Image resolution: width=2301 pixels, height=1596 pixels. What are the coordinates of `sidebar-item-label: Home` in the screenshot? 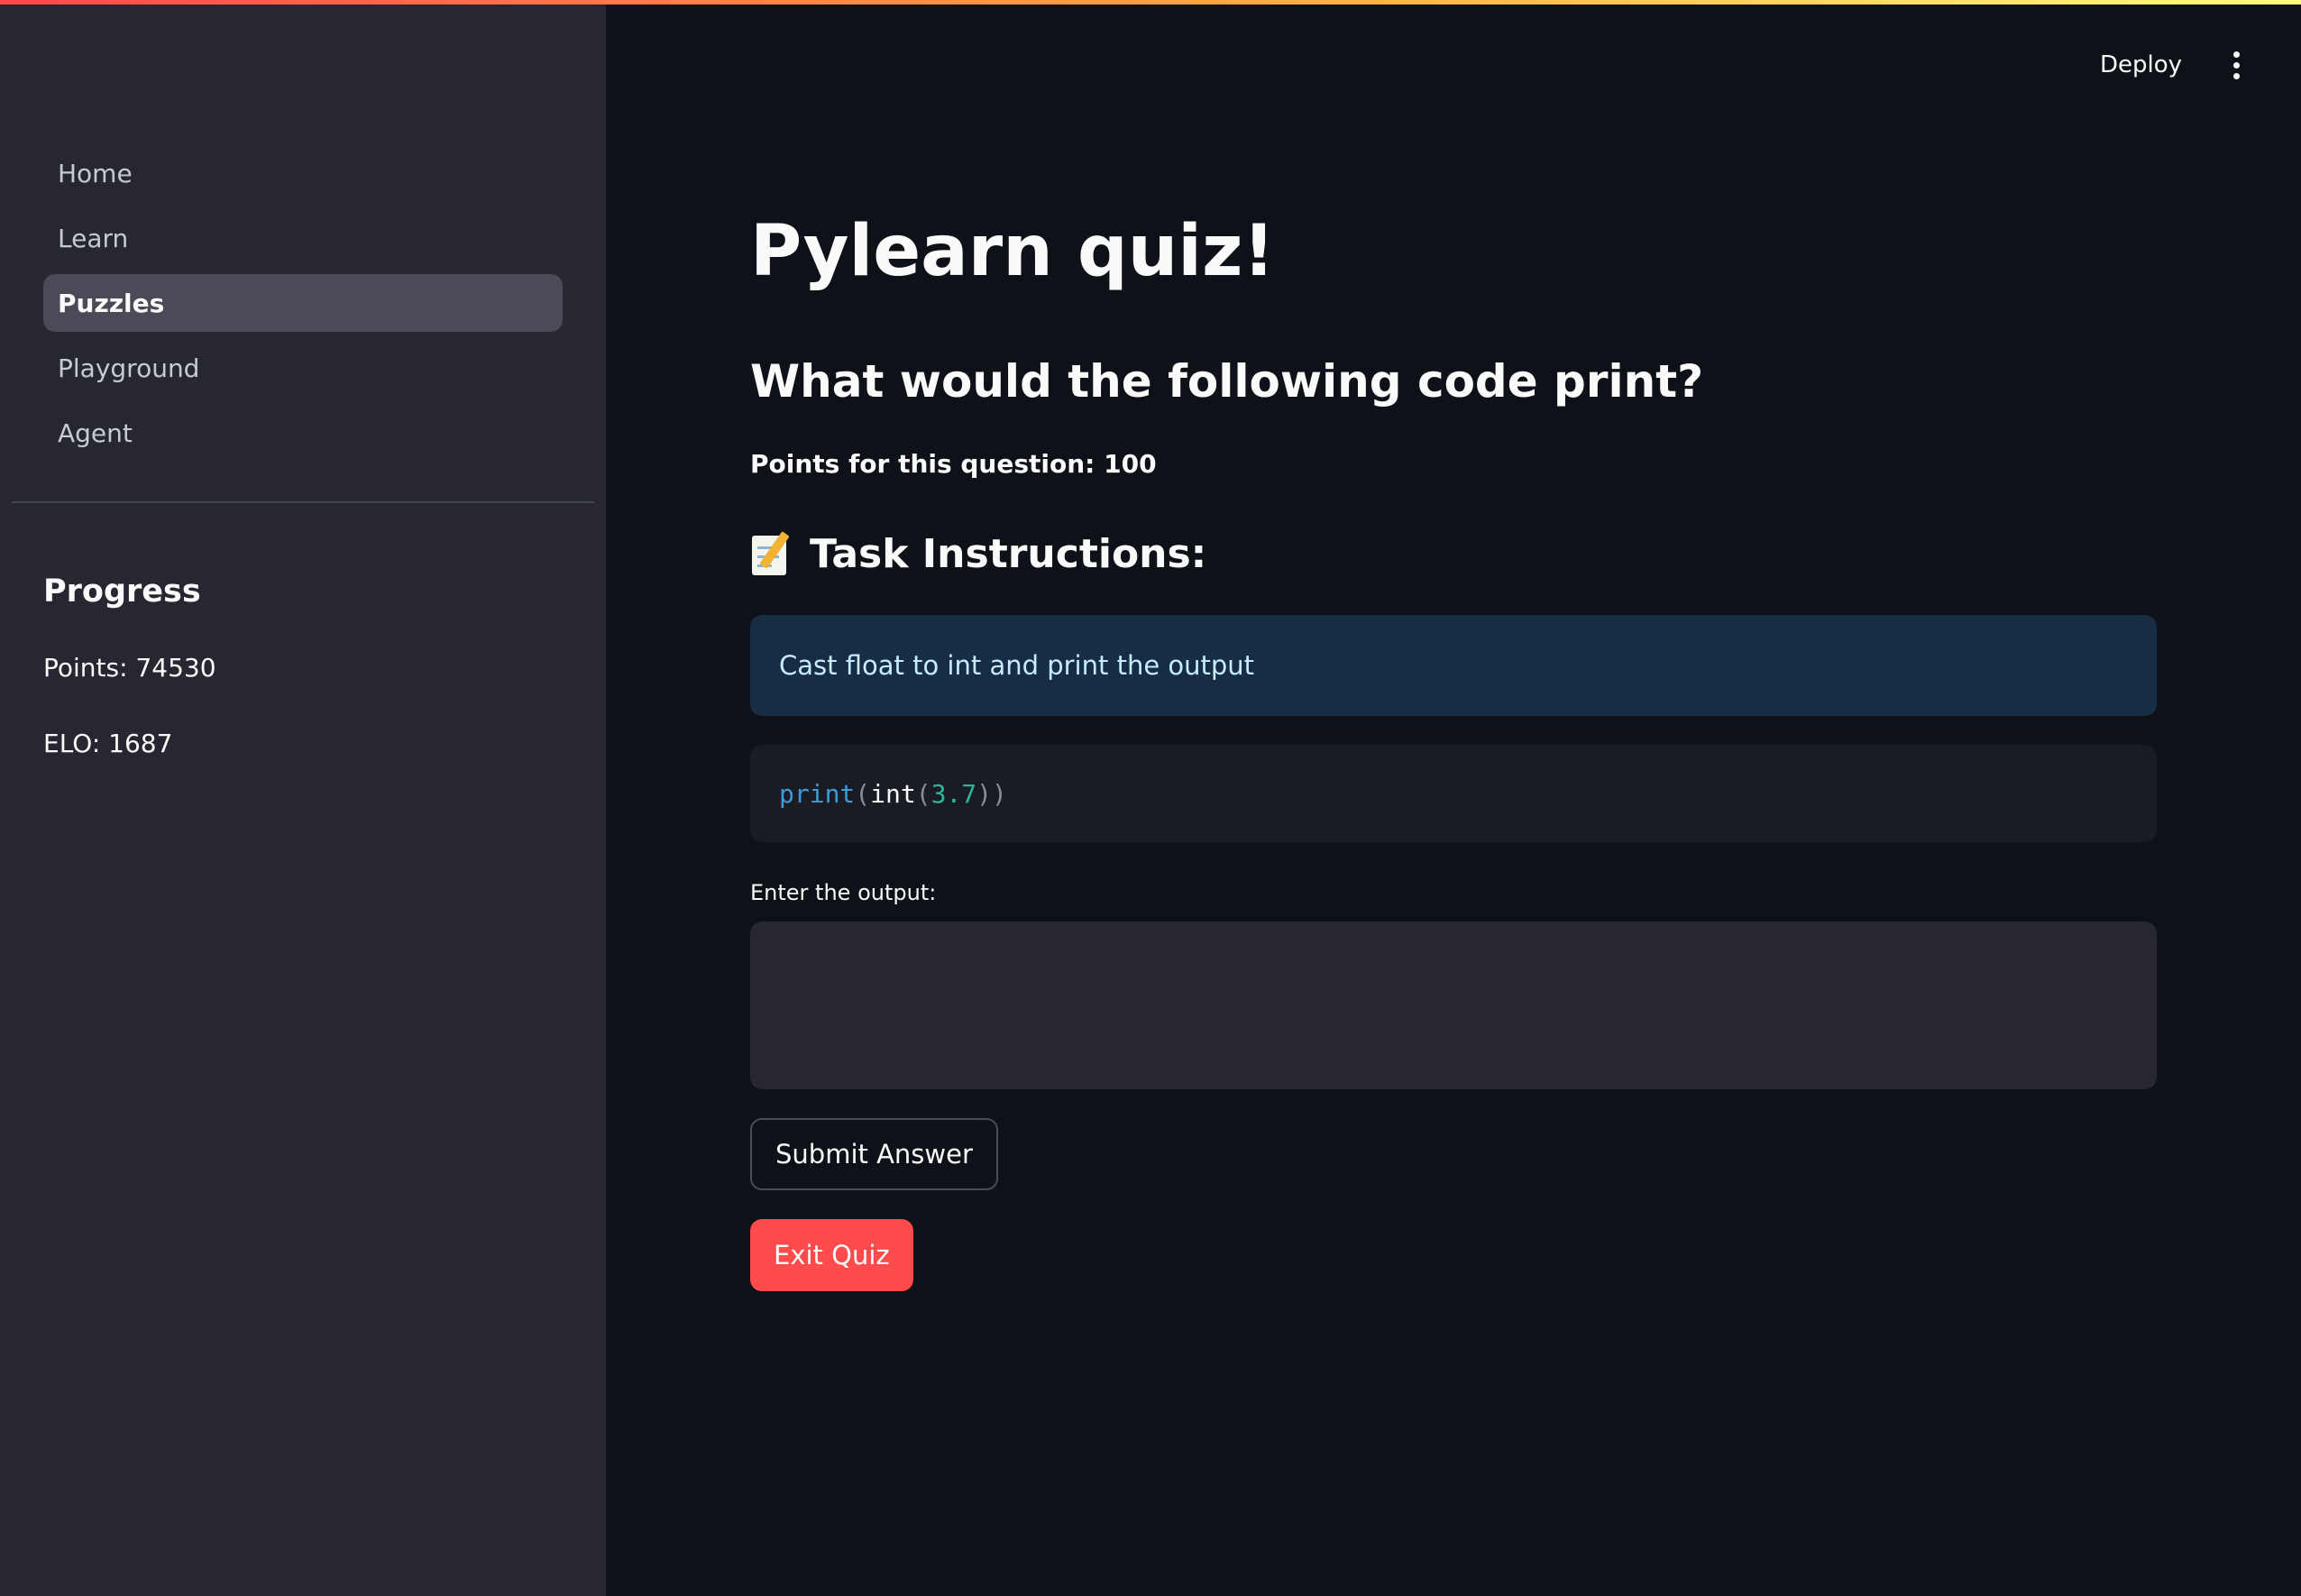 It's located at (95, 173).